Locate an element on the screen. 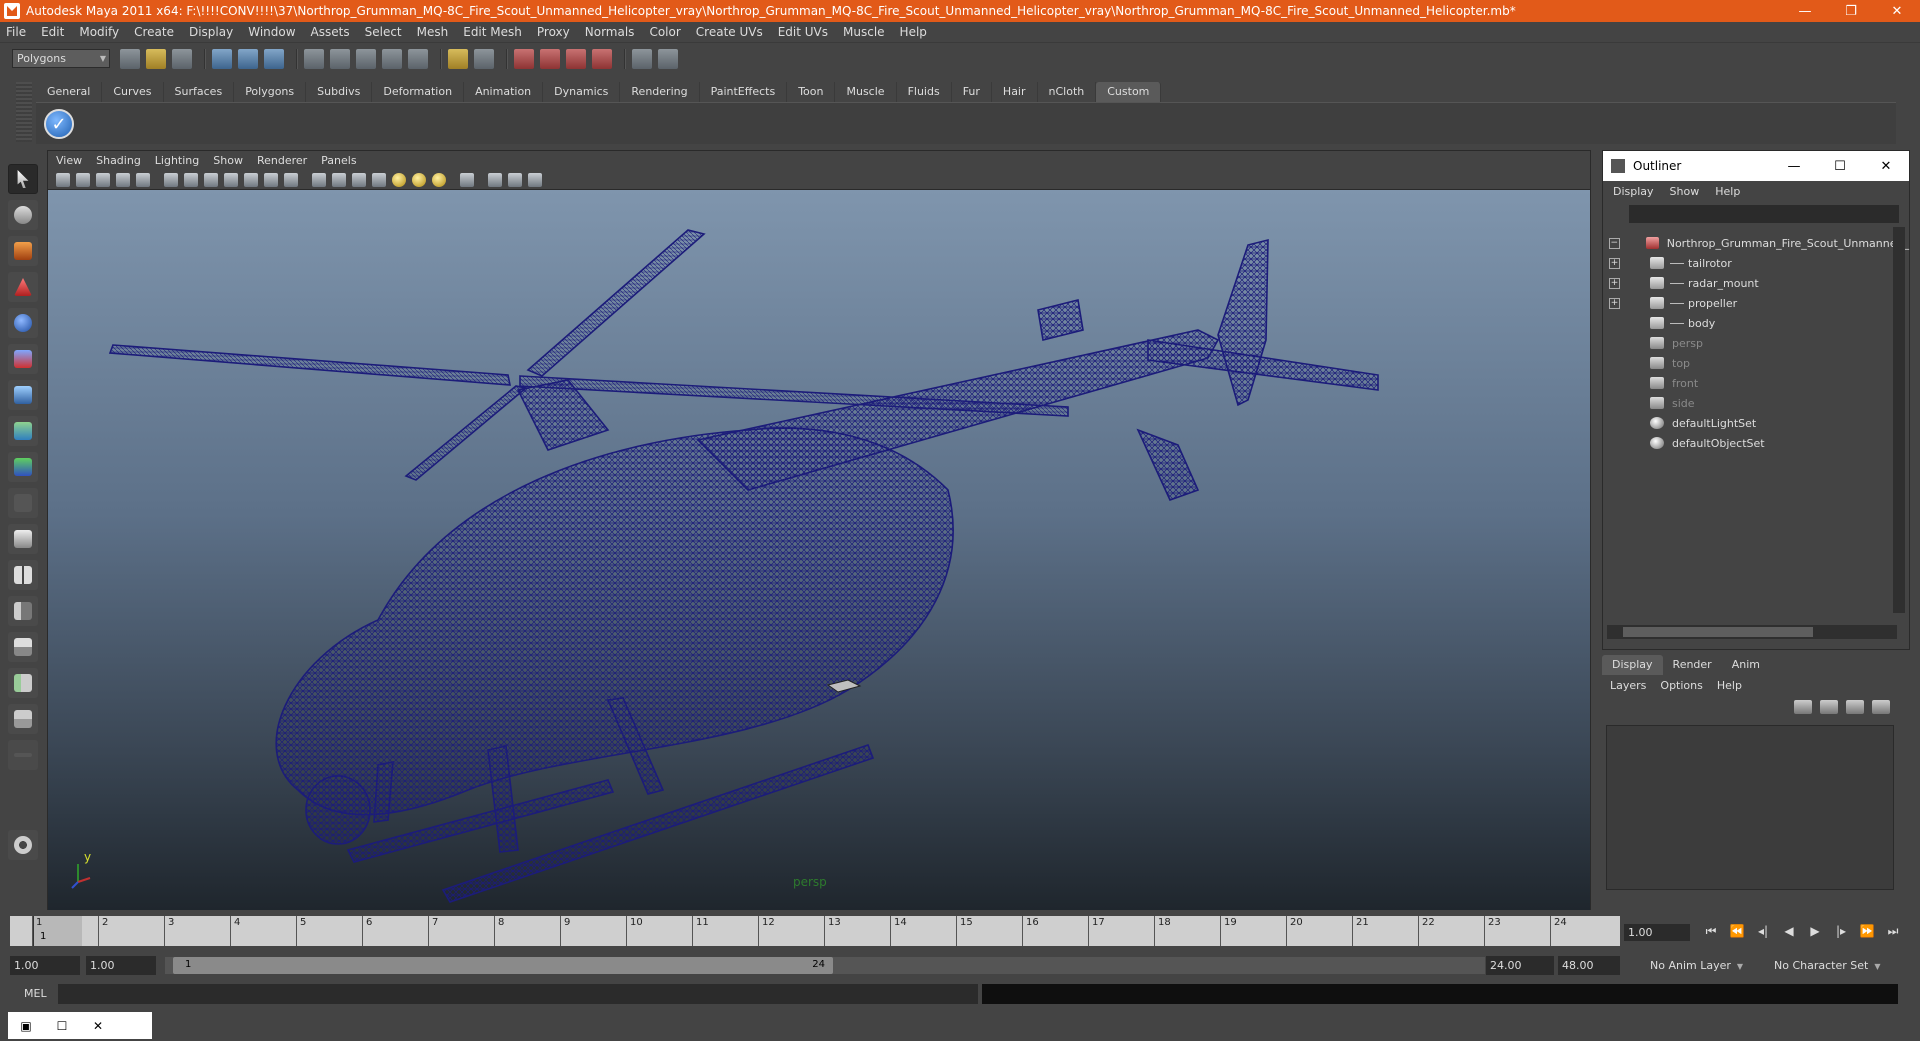  outliner-vertical-scrollbar is located at coordinates (1899, 420).